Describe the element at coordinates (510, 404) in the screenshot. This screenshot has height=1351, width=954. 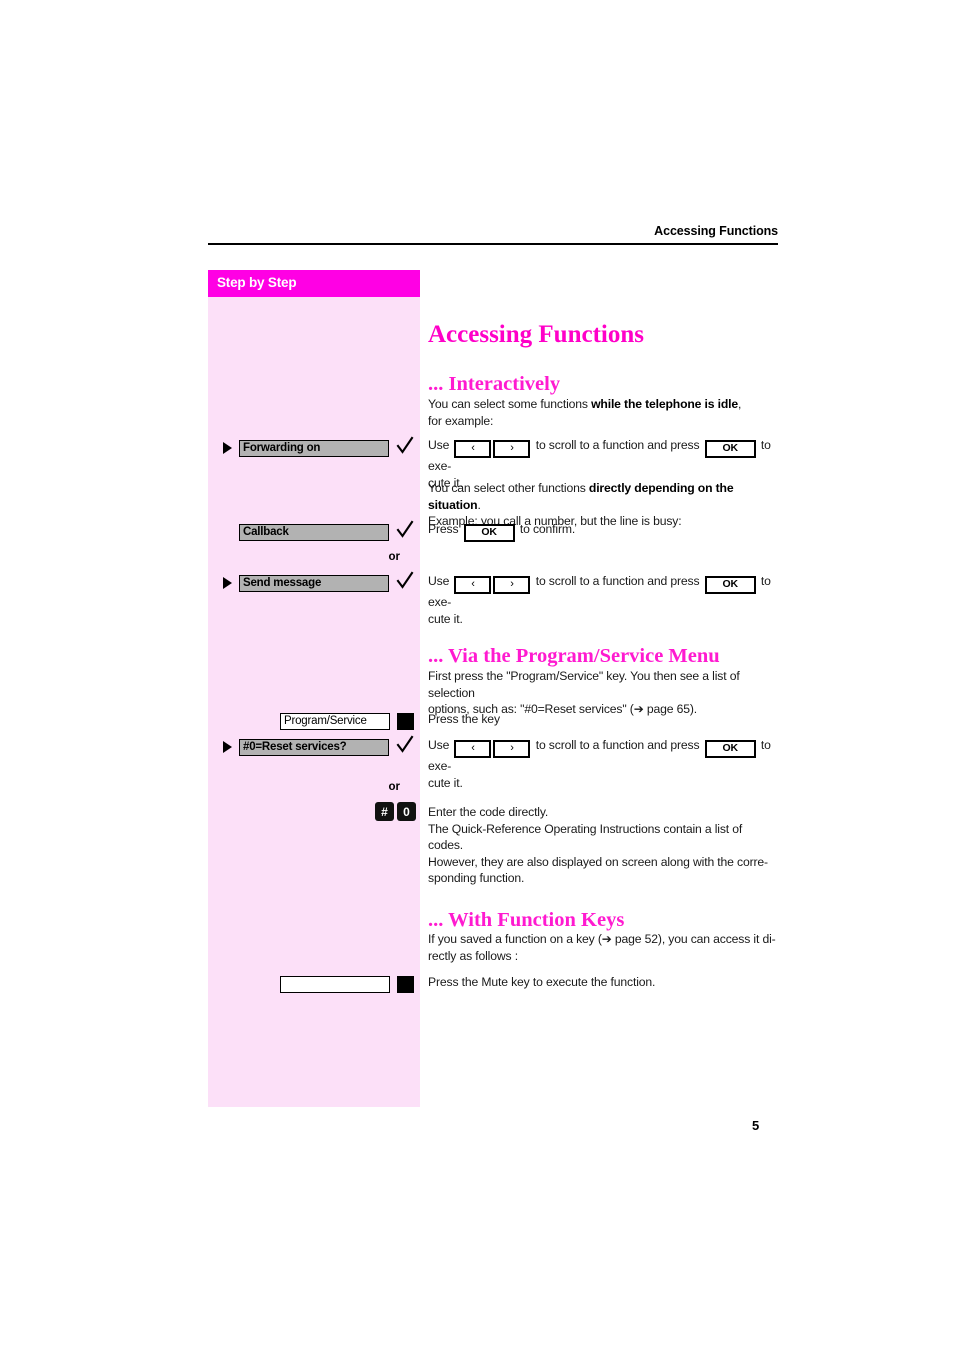
I see `p1-lead: You can select some functions` at that location.